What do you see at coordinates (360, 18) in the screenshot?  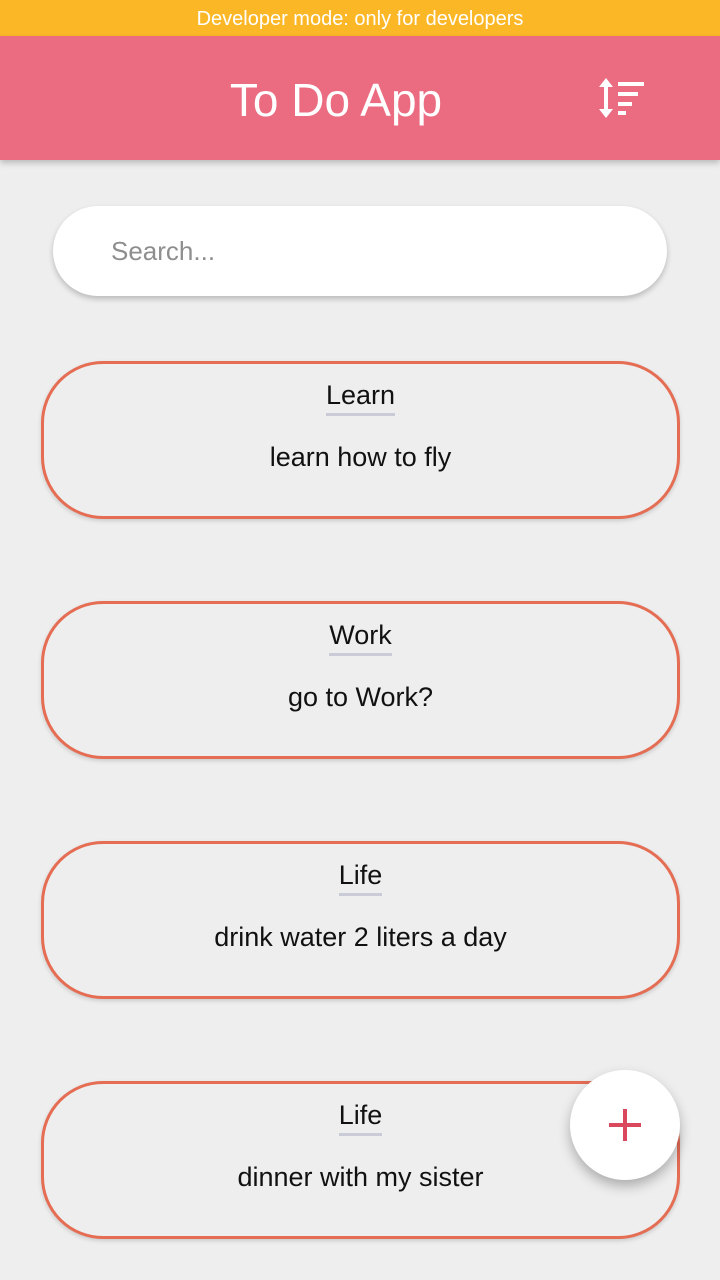 I see `developer-mode-banner: Developer mode: only for developers` at bounding box center [360, 18].